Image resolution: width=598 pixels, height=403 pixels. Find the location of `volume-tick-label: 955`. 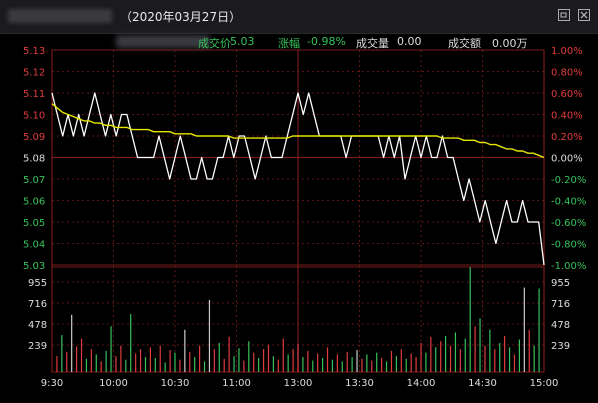

volume-tick-label: 955 is located at coordinates (37, 283).